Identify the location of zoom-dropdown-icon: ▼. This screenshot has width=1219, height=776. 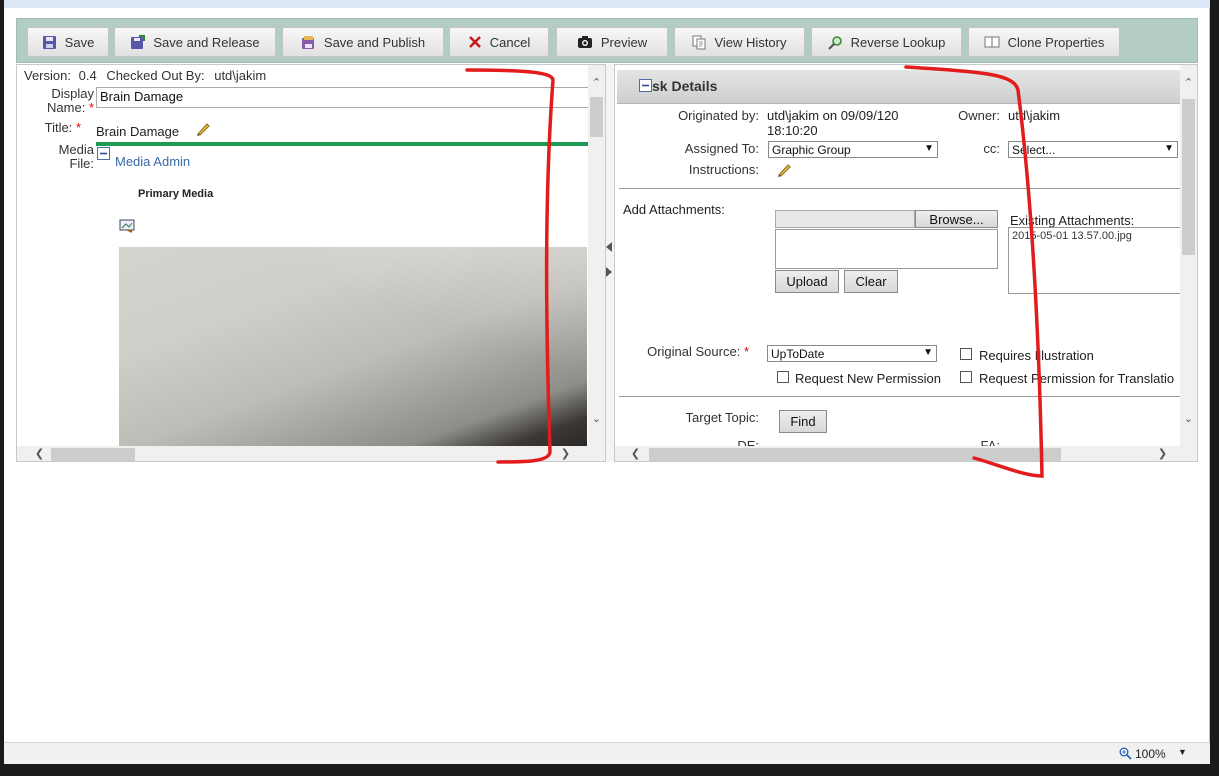
(1182, 752).